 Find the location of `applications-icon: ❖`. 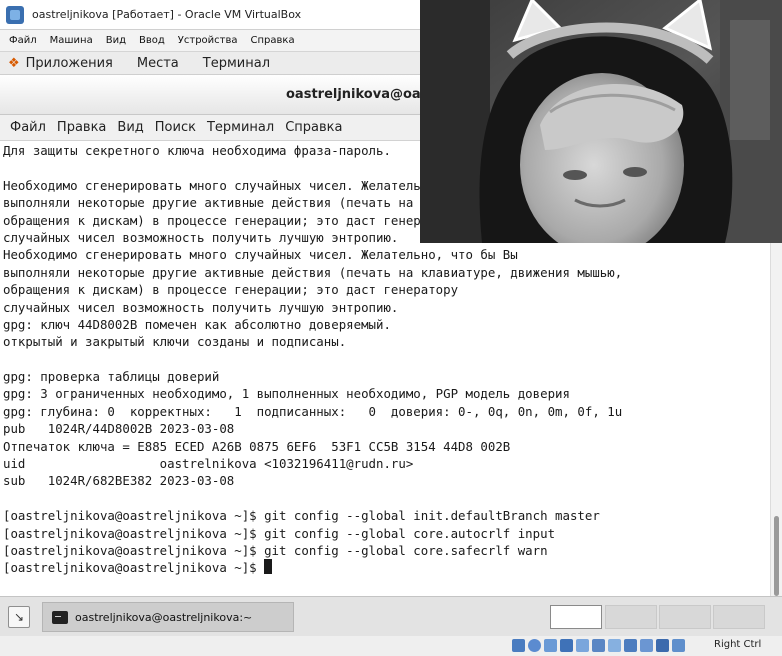

applications-icon: ❖ is located at coordinates (14, 63).